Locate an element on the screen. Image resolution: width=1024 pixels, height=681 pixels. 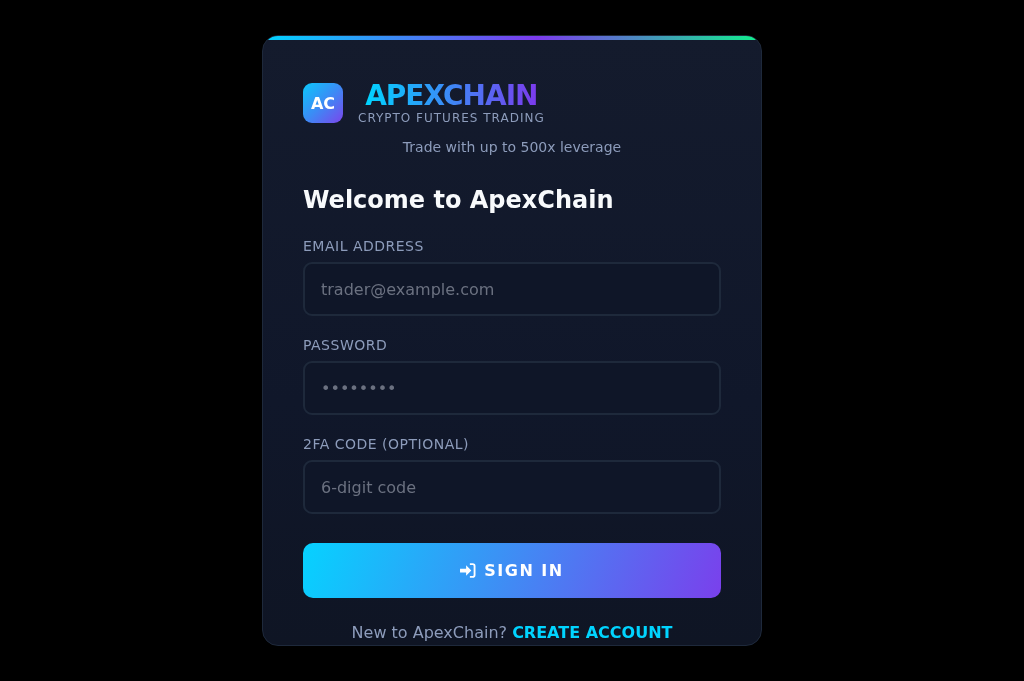
field-label: 2FA CODE (OPTIONAL) is located at coordinates (386, 444).